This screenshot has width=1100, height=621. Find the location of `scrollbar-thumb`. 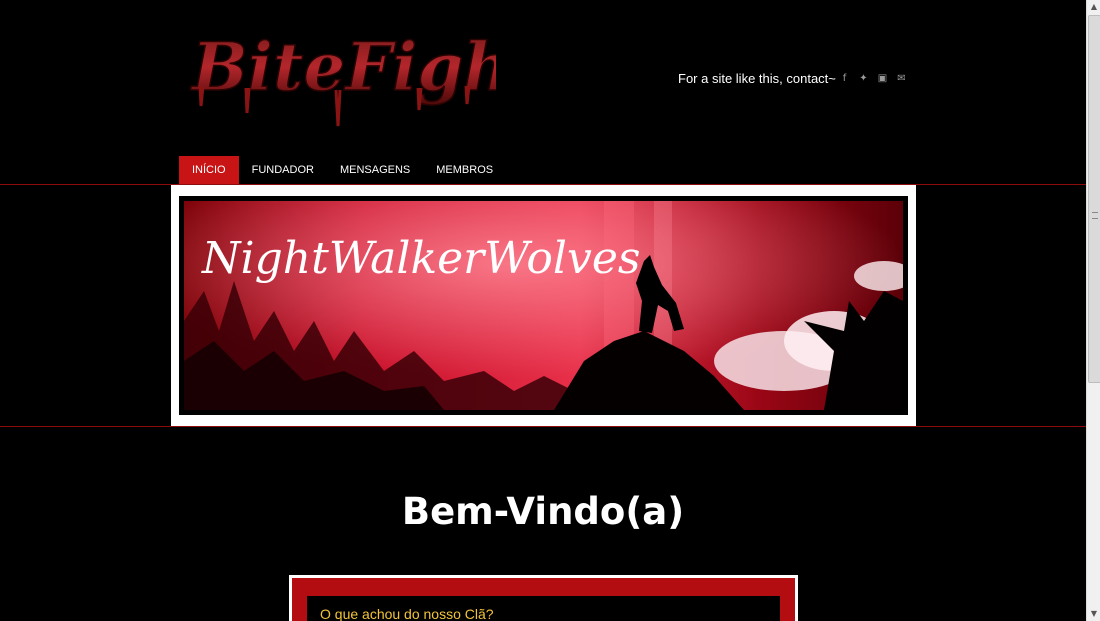

scrollbar-thumb is located at coordinates (1094, 199).